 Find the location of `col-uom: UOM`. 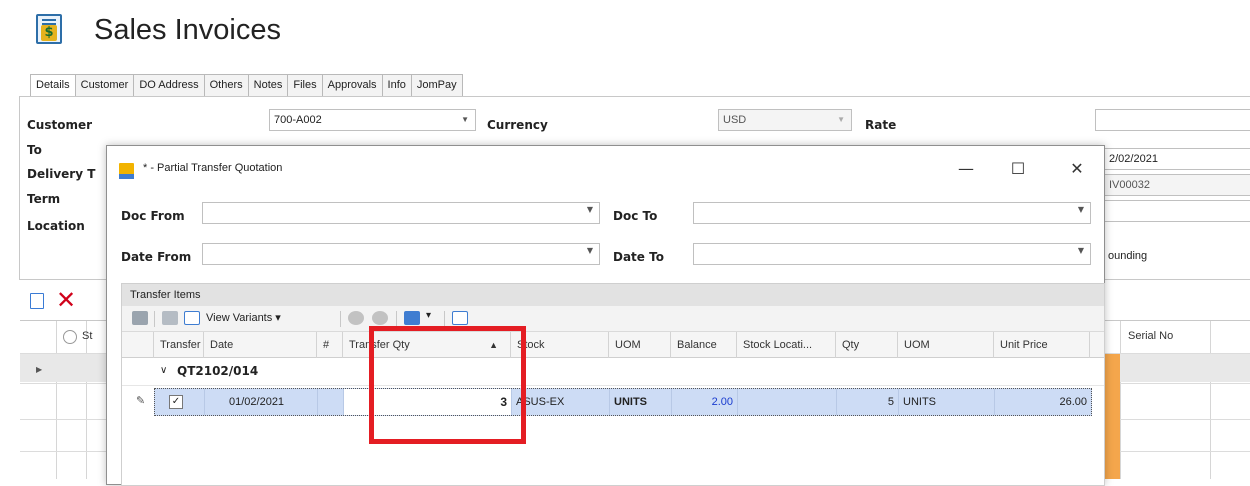

col-uom: UOM is located at coordinates (640, 345).